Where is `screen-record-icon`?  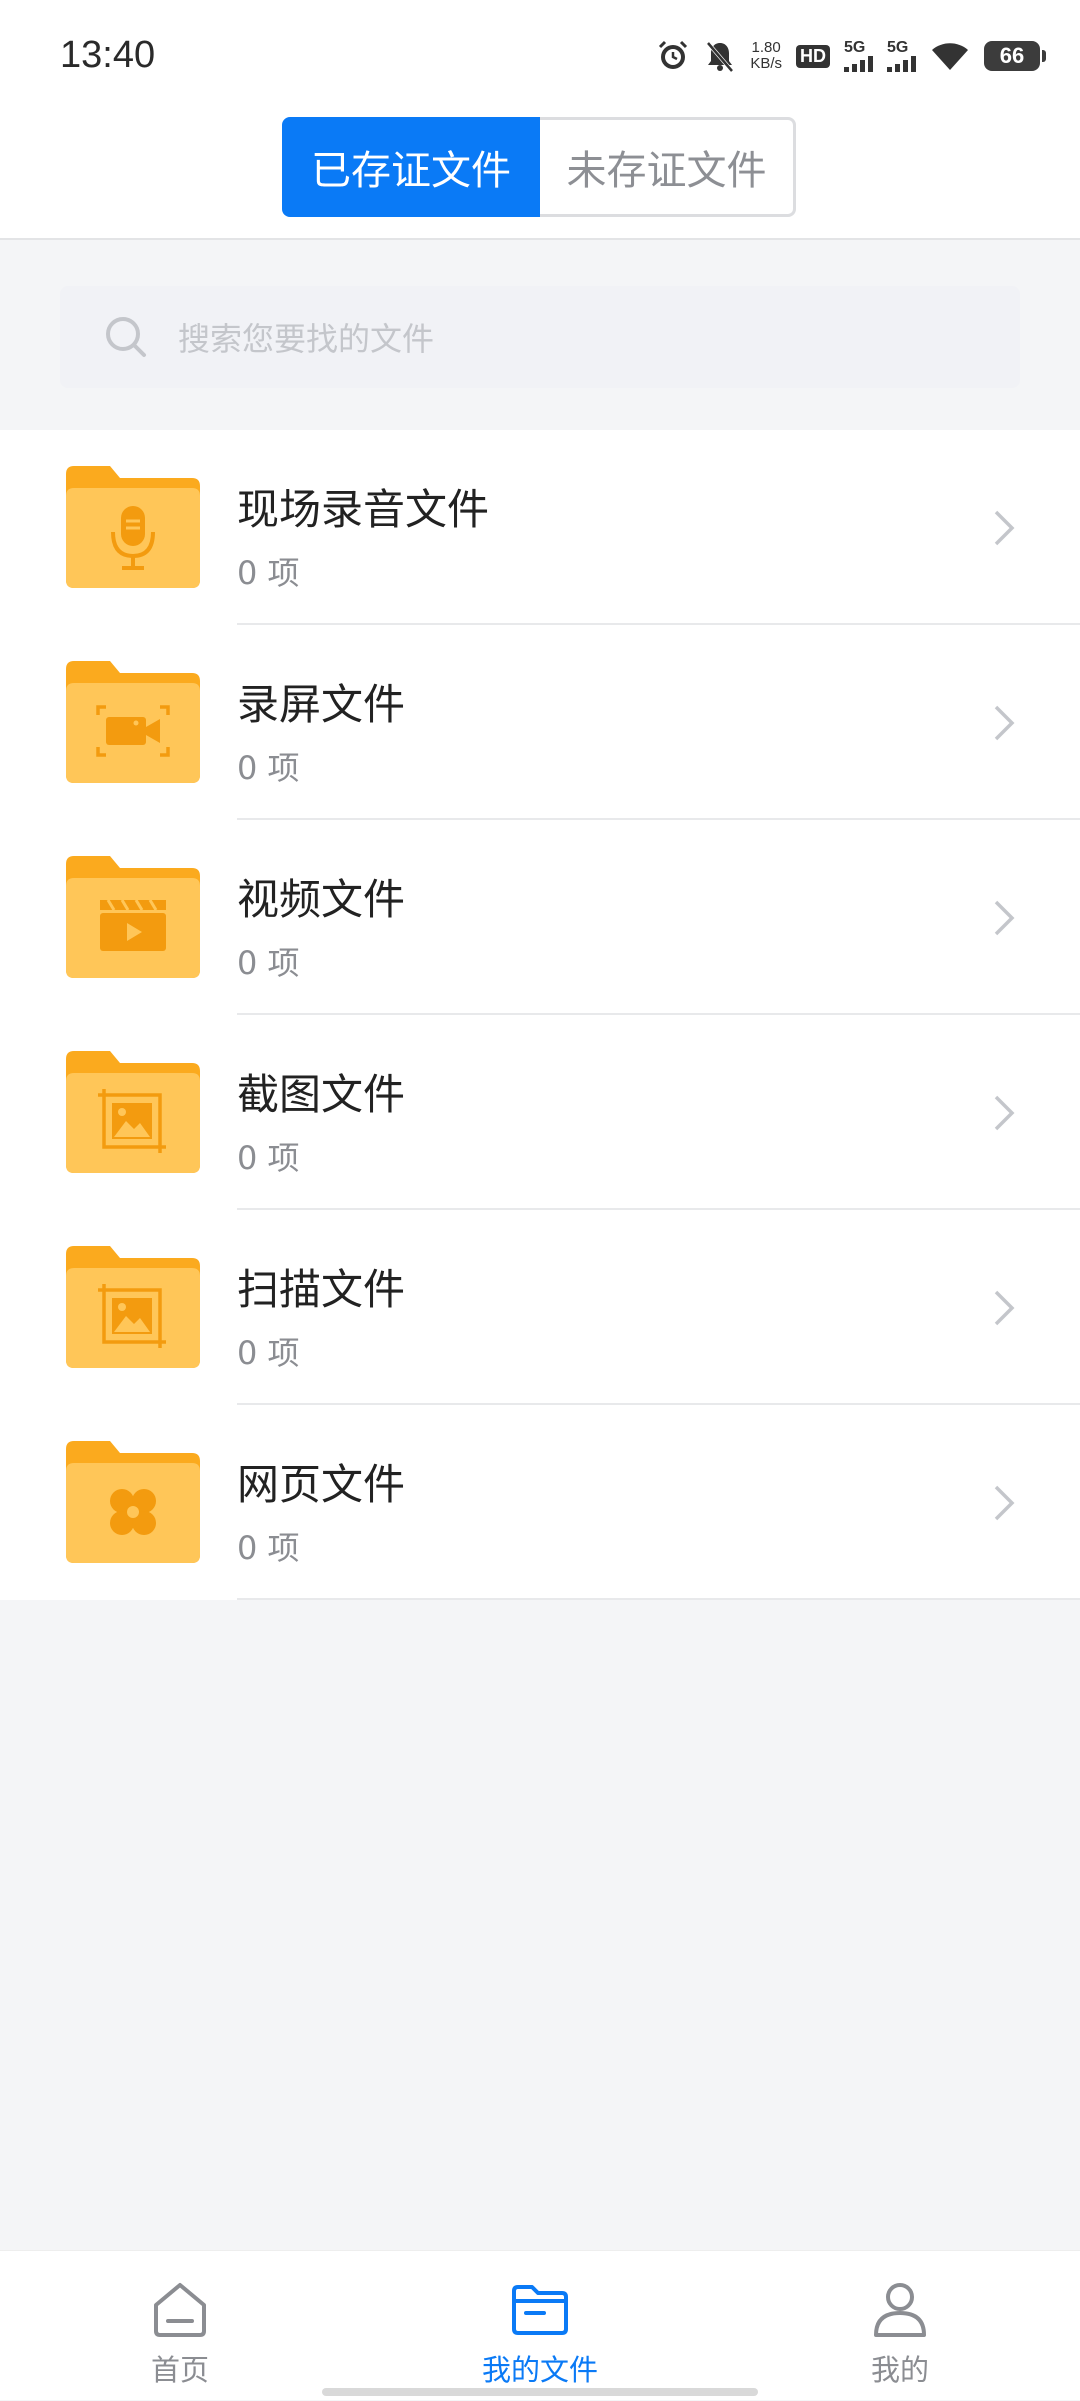
screen-record-icon is located at coordinates (133, 722).